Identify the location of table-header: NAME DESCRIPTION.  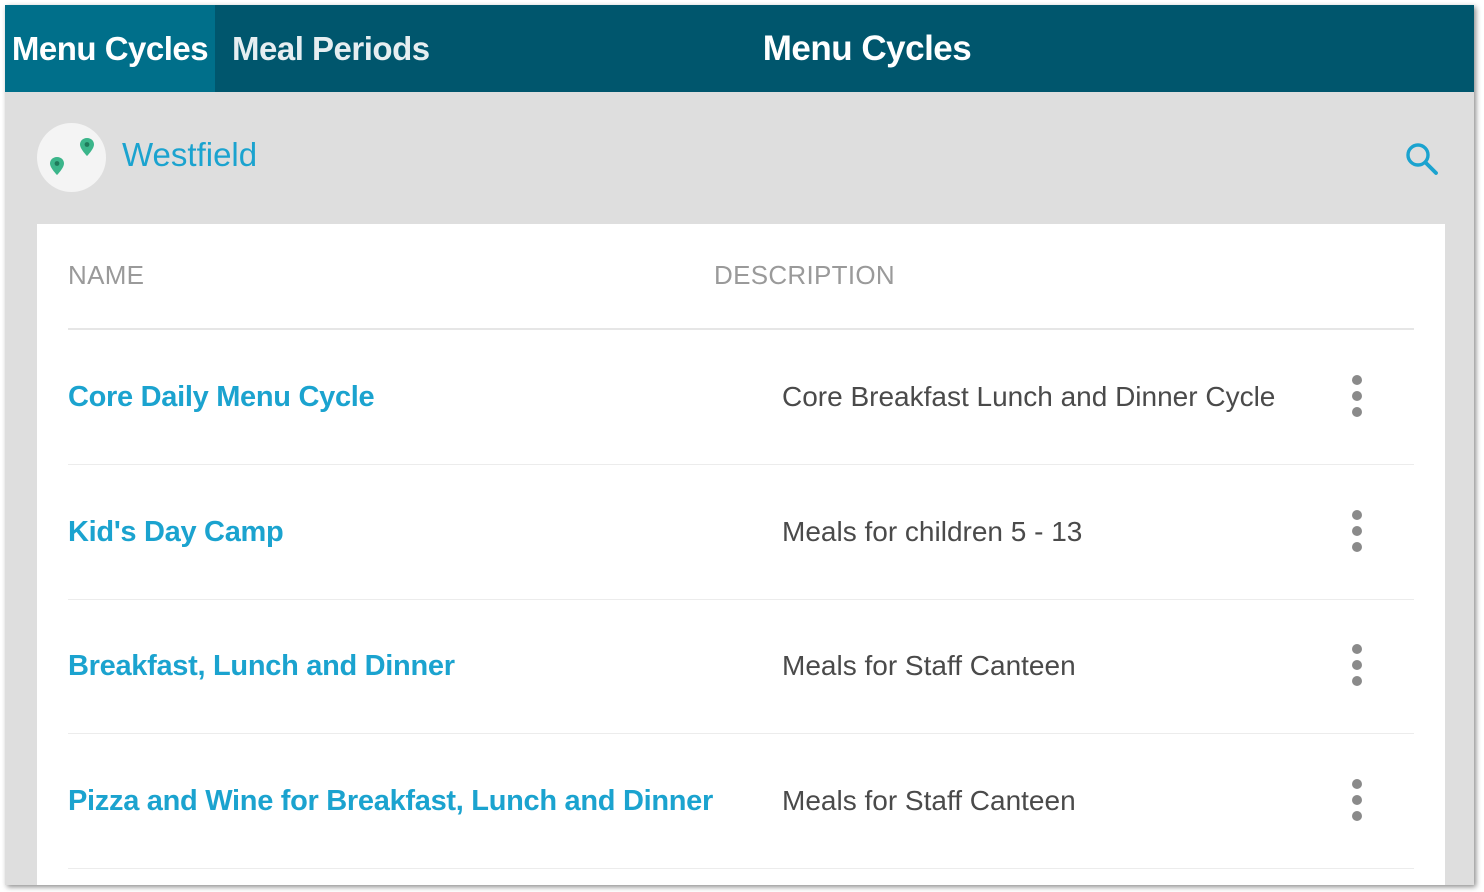
(741, 277).